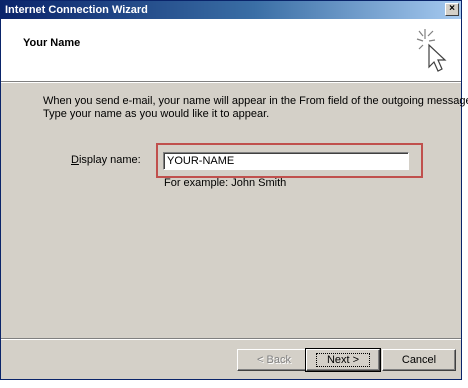  Describe the element at coordinates (231, 339) in the screenshot. I see `footer-divider` at that location.